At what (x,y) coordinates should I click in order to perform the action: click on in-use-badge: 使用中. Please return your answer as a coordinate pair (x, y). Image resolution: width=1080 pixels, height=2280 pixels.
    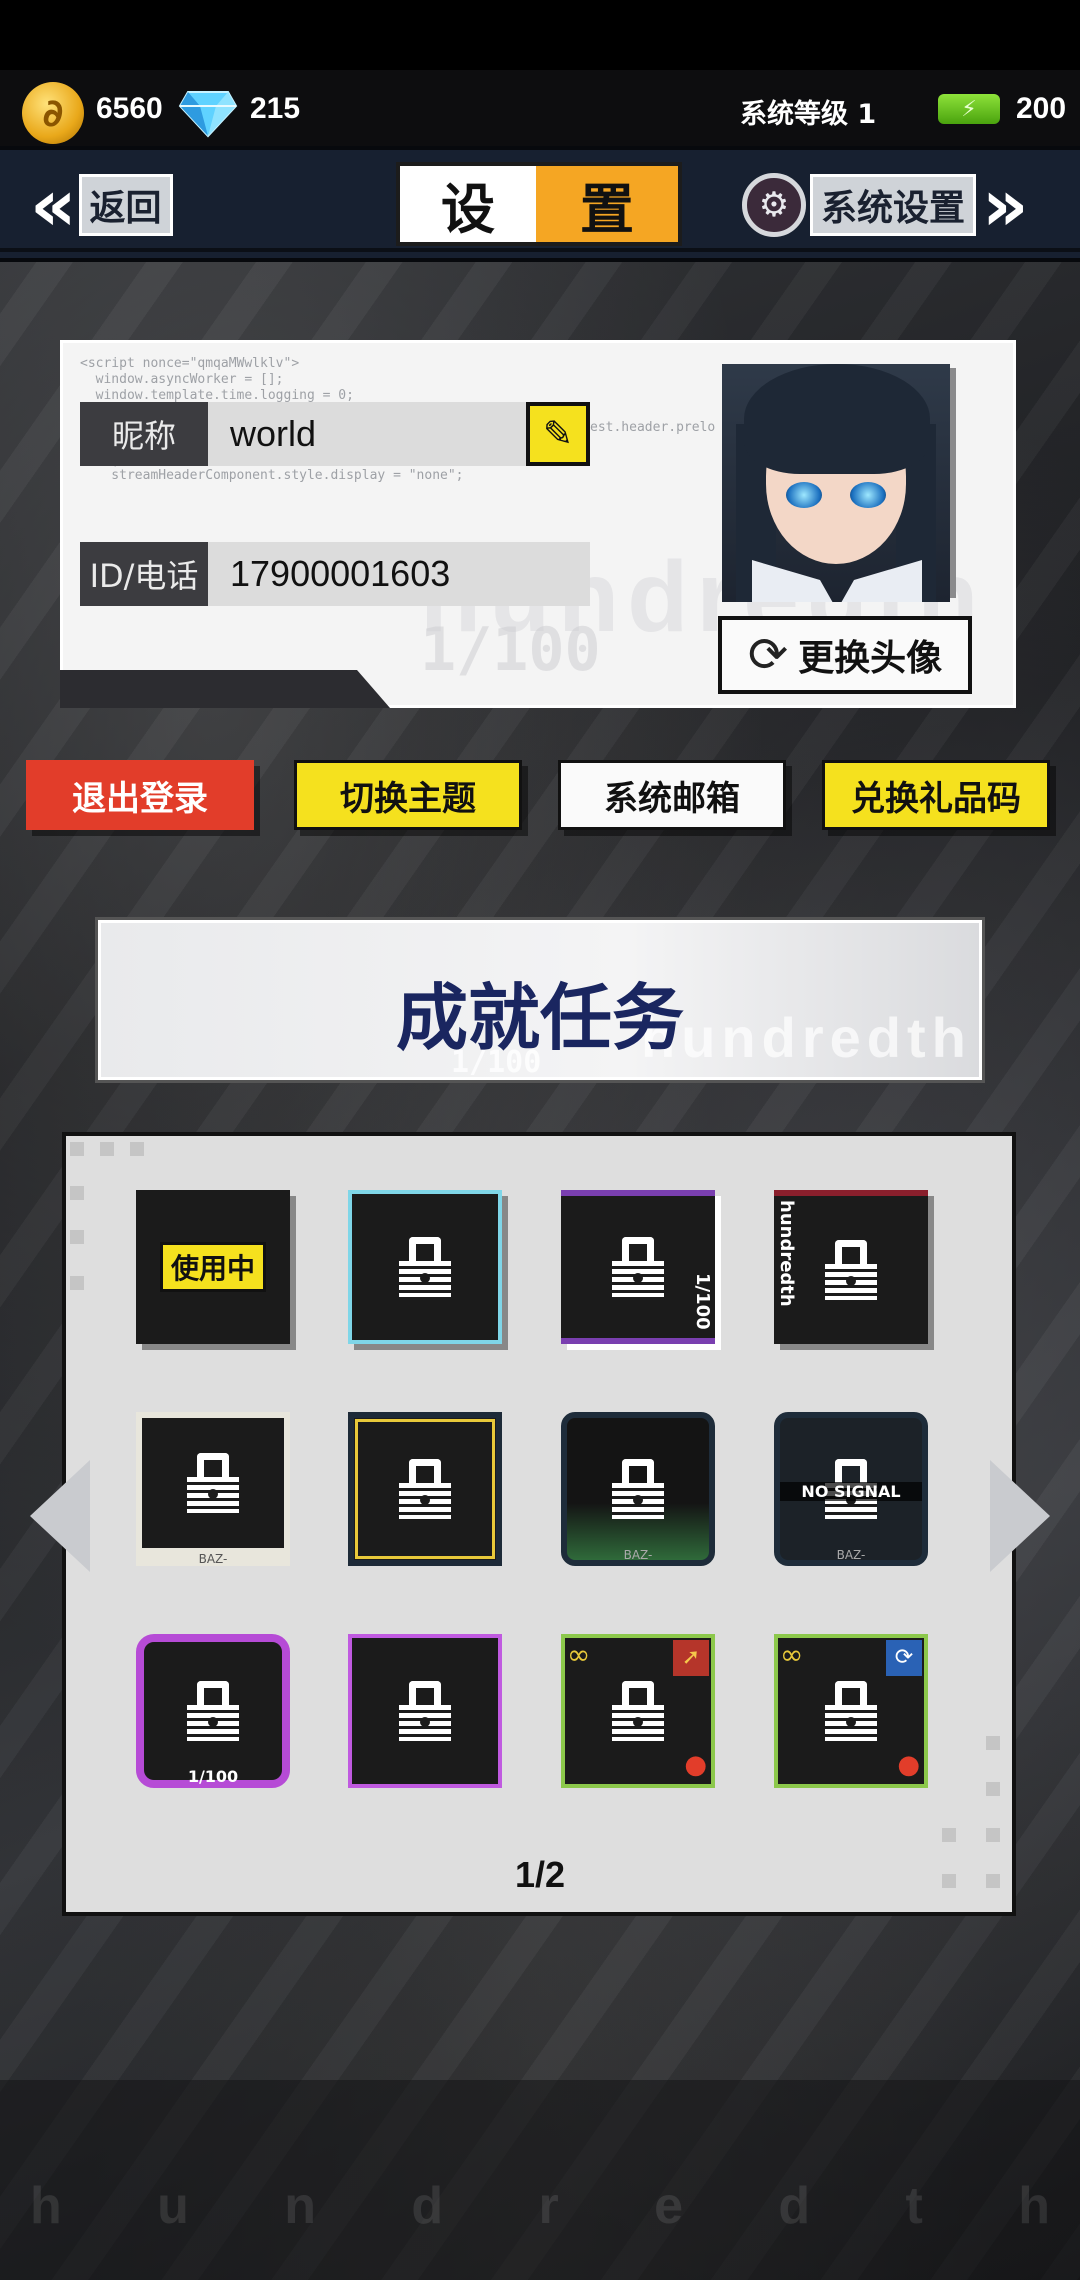
    Looking at the image, I should click on (212, 1267).